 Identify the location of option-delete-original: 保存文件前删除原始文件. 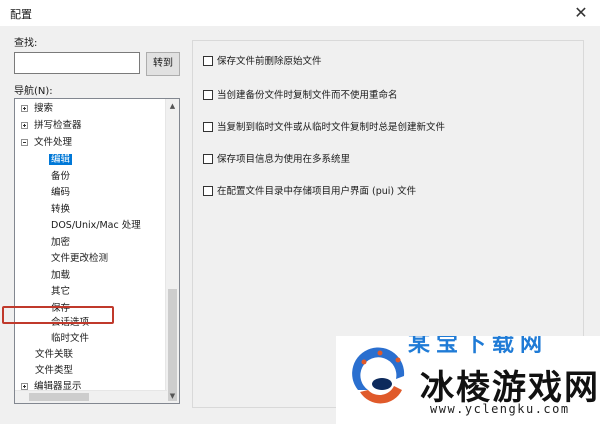
(262, 62).